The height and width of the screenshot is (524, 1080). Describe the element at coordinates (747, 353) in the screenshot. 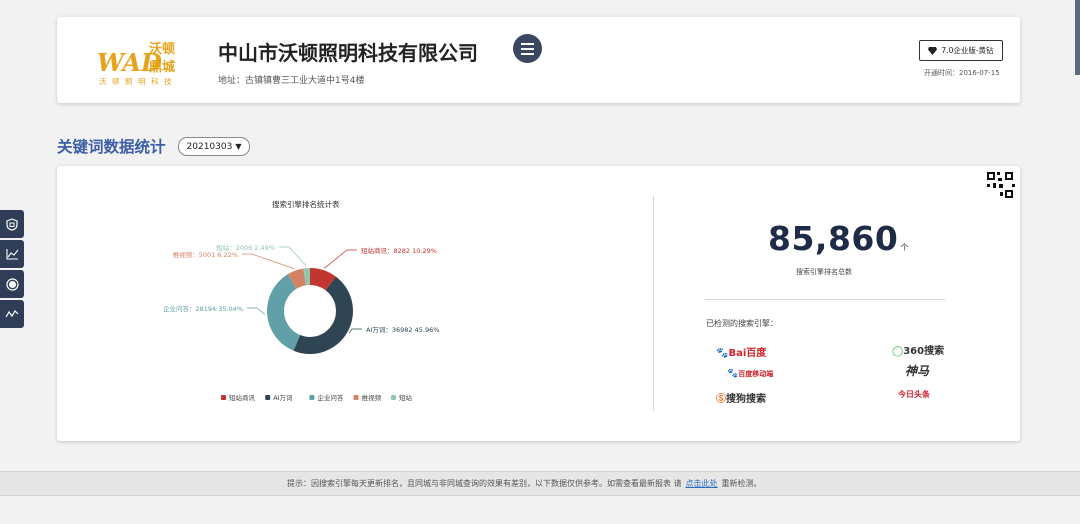

I see `baidu-label: Bai百度` at that location.